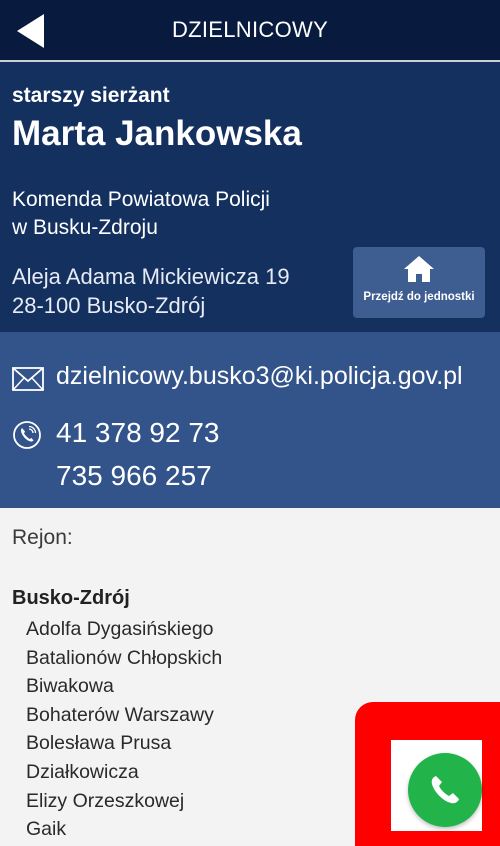 The image size is (500, 846). What do you see at coordinates (99, 743) in the screenshot?
I see `street-item: Bolesława Prusa` at bounding box center [99, 743].